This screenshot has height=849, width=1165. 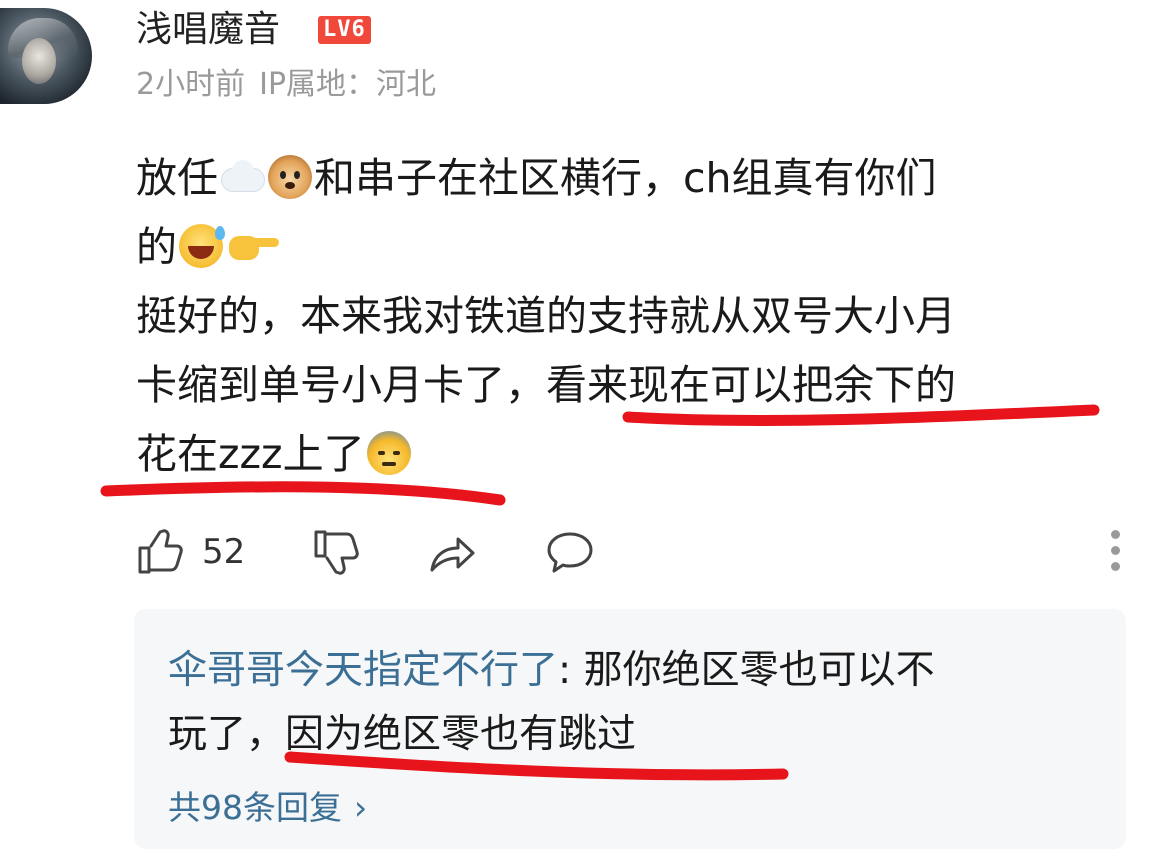 What do you see at coordinates (202, 246) in the screenshot?
I see `sweat-smile-emoji` at bounding box center [202, 246].